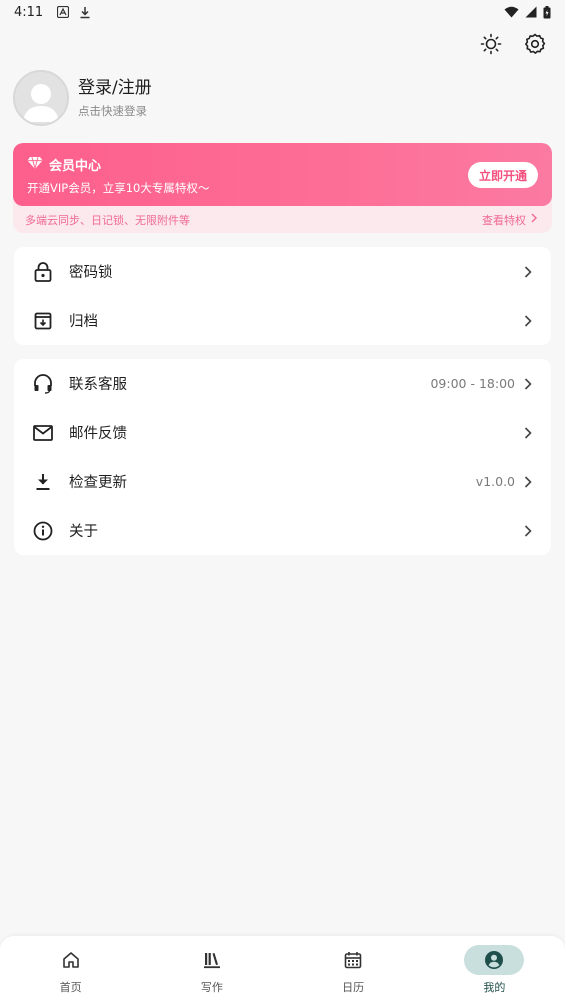  I want to click on nav-label: 首页, so click(70, 987).